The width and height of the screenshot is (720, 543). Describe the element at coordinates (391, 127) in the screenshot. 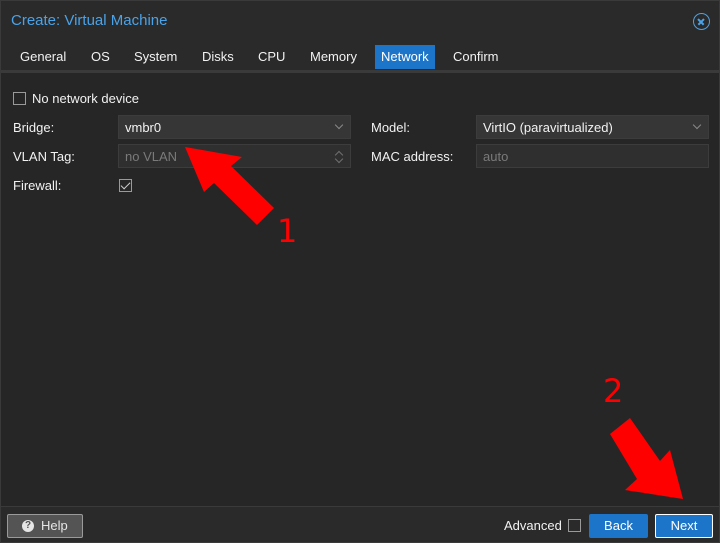

I see `model-label: Model:` at that location.